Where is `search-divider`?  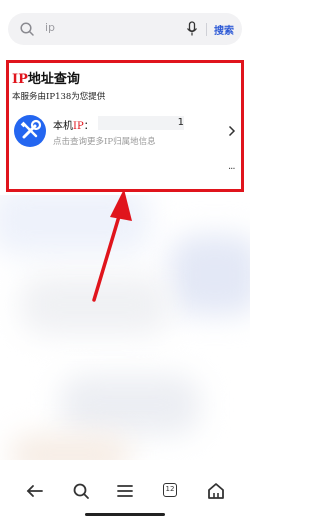 search-divider is located at coordinates (206, 29).